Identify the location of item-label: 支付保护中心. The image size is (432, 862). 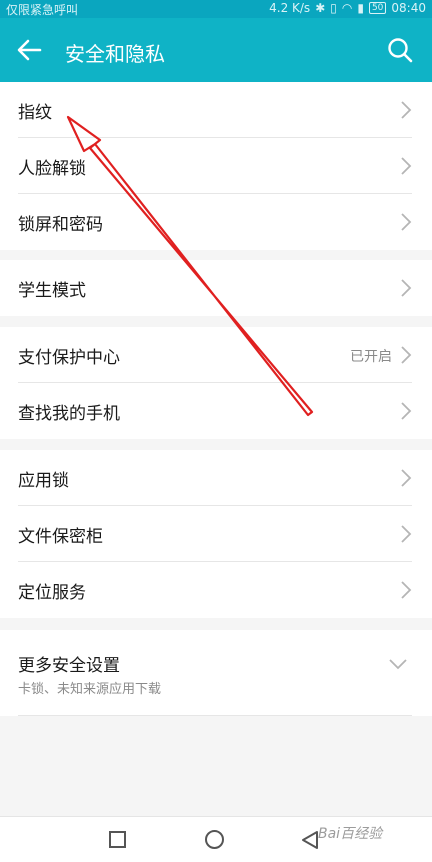
(69, 358).